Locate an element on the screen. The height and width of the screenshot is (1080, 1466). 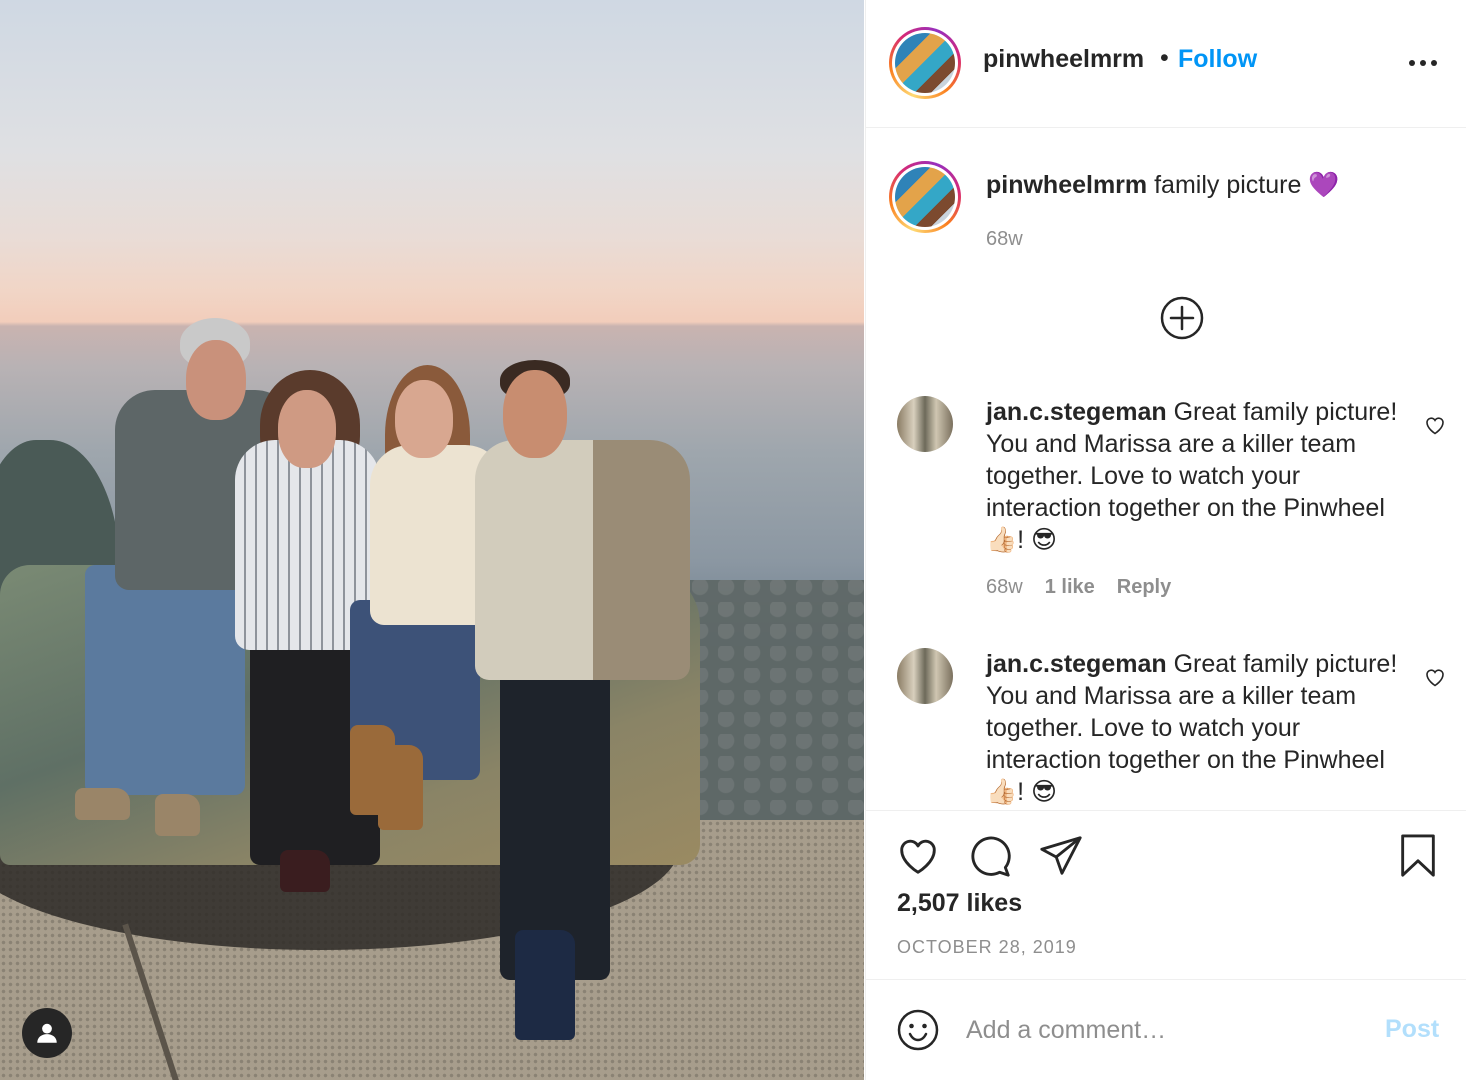
plus-circle-icon is located at coordinates (1182, 318).